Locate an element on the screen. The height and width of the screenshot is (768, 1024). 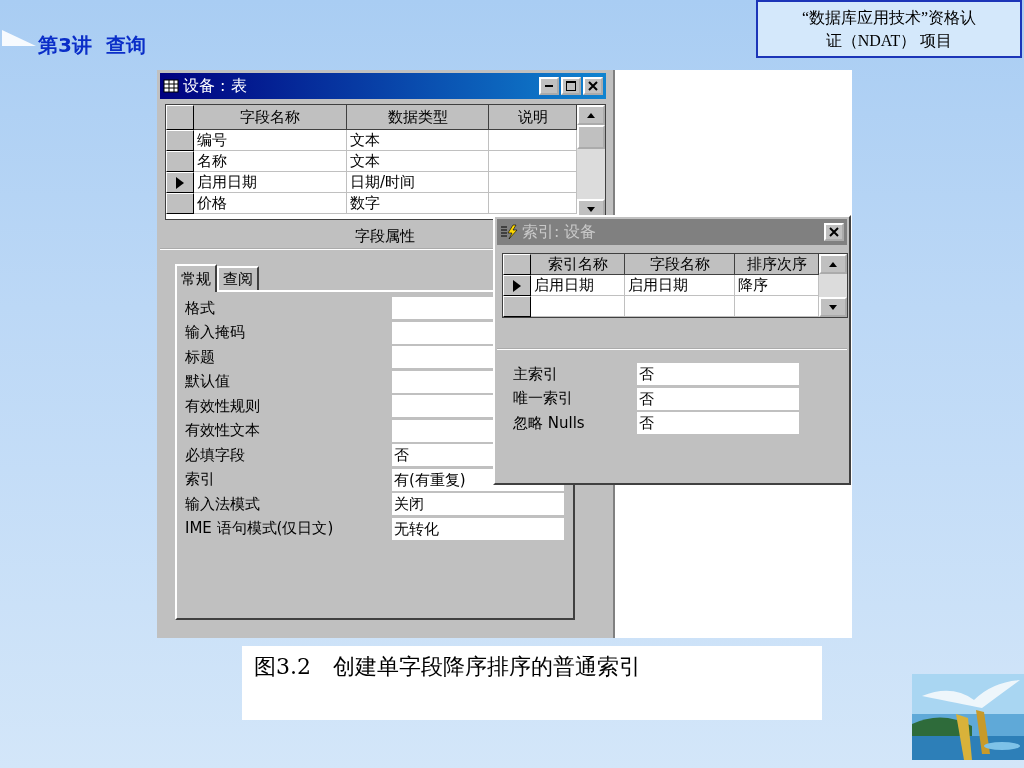
scroll-down-button is located at coordinates (833, 307).